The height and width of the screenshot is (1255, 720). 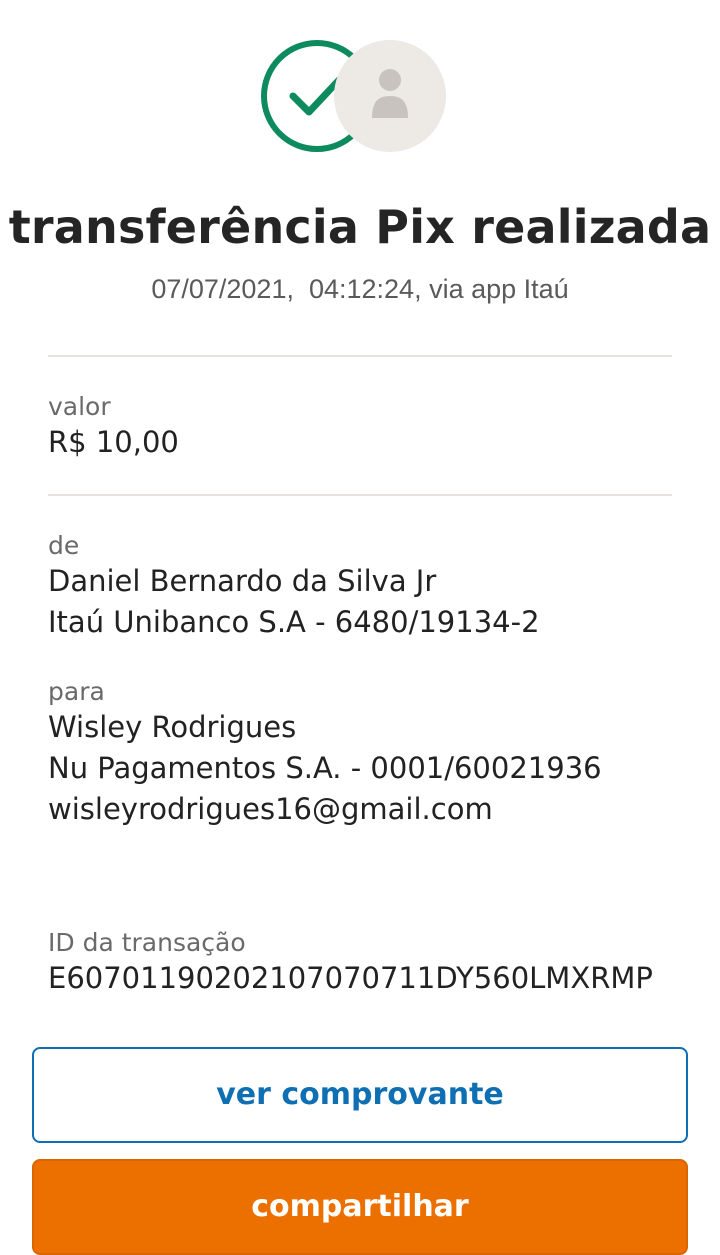 What do you see at coordinates (242, 581) in the screenshot?
I see `sender-name: Daniel Bernardo da Silva Jr` at bounding box center [242, 581].